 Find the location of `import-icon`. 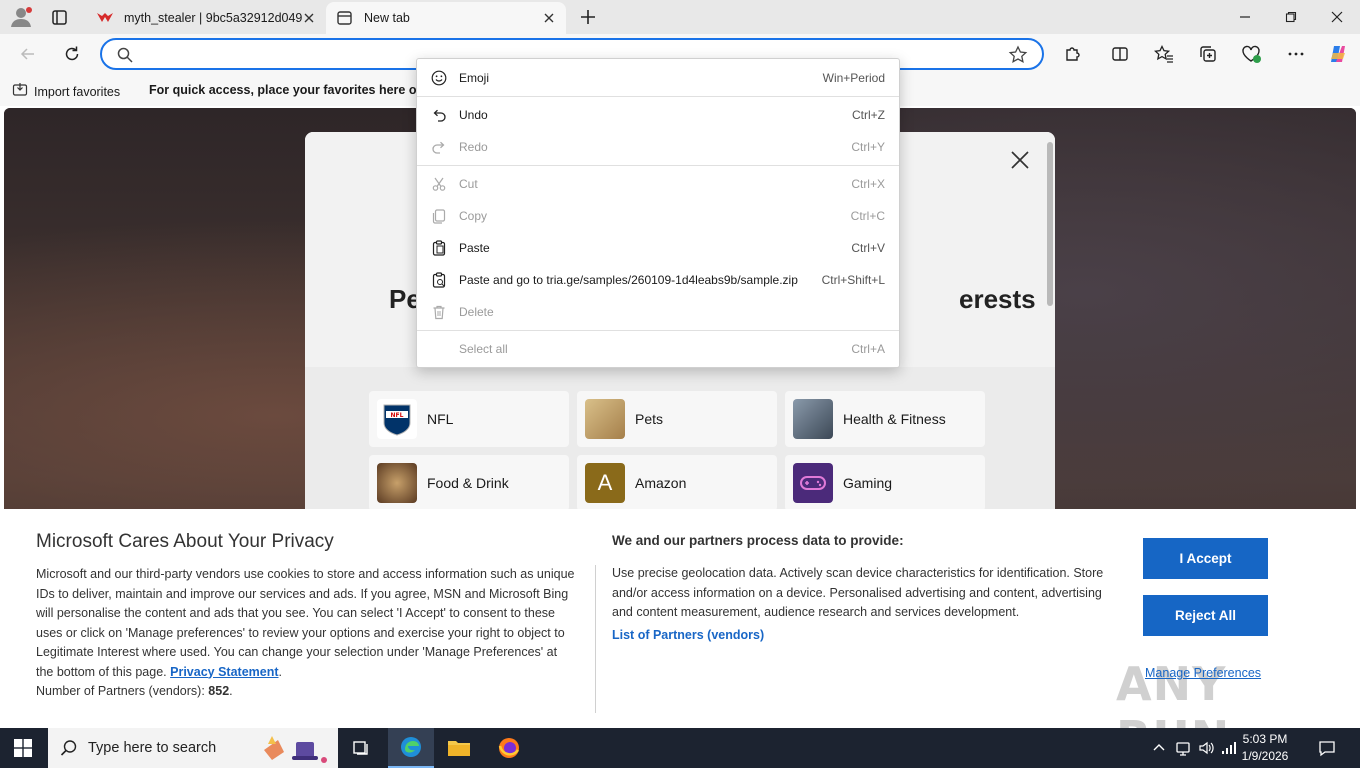

import-icon is located at coordinates (20, 91).